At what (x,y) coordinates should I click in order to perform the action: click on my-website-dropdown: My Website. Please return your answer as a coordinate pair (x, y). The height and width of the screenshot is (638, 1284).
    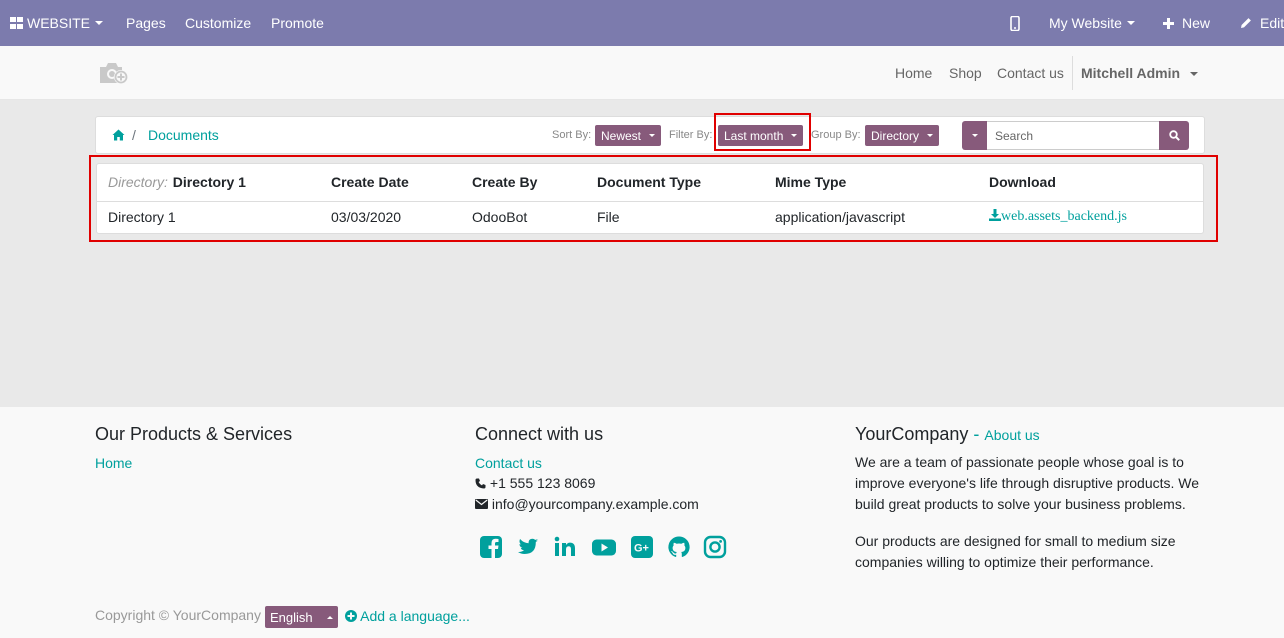
    Looking at the image, I should click on (1092, 23).